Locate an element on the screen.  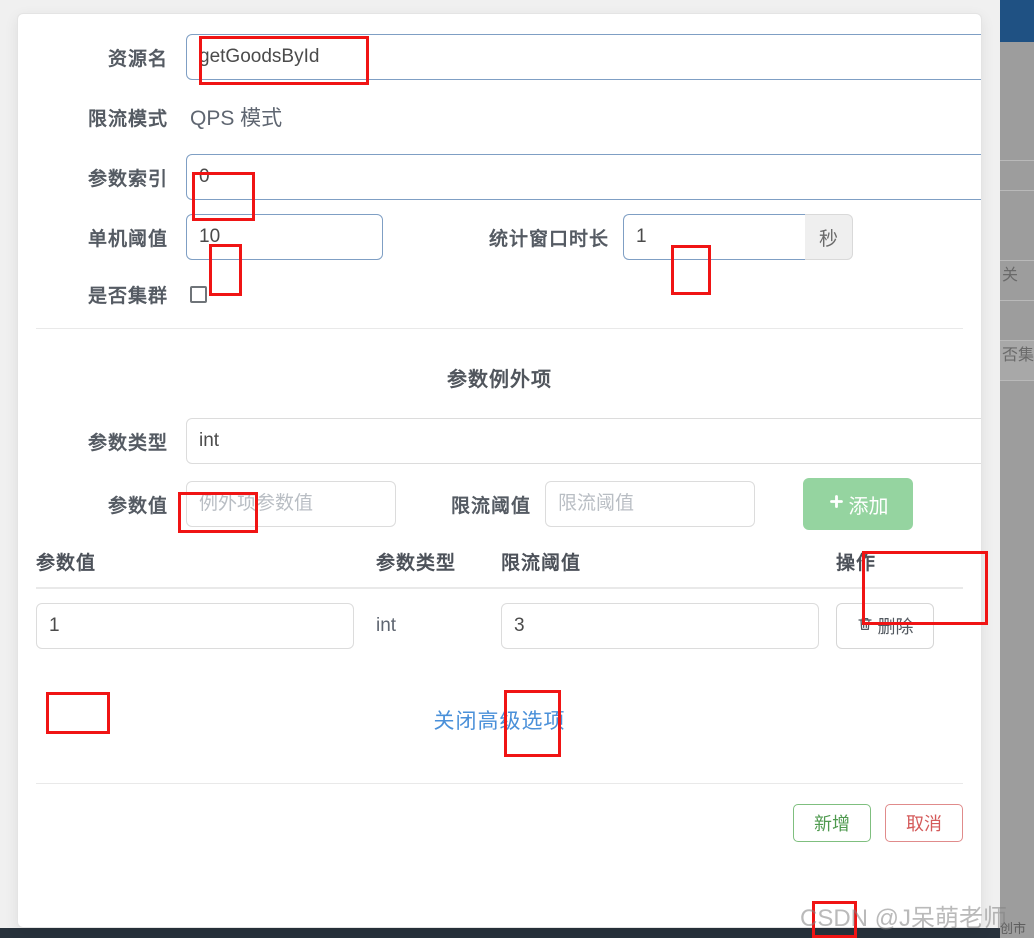
add-button-label: 添加 is located at coordinates (868, 506).